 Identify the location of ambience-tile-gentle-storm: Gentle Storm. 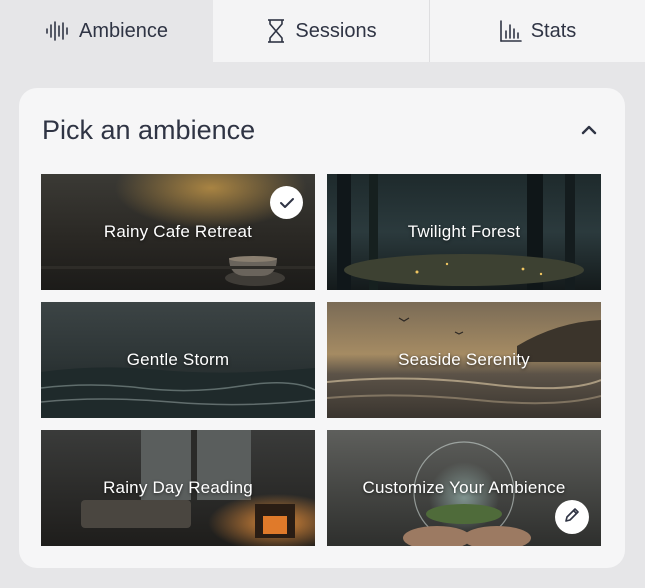
(178, 360).